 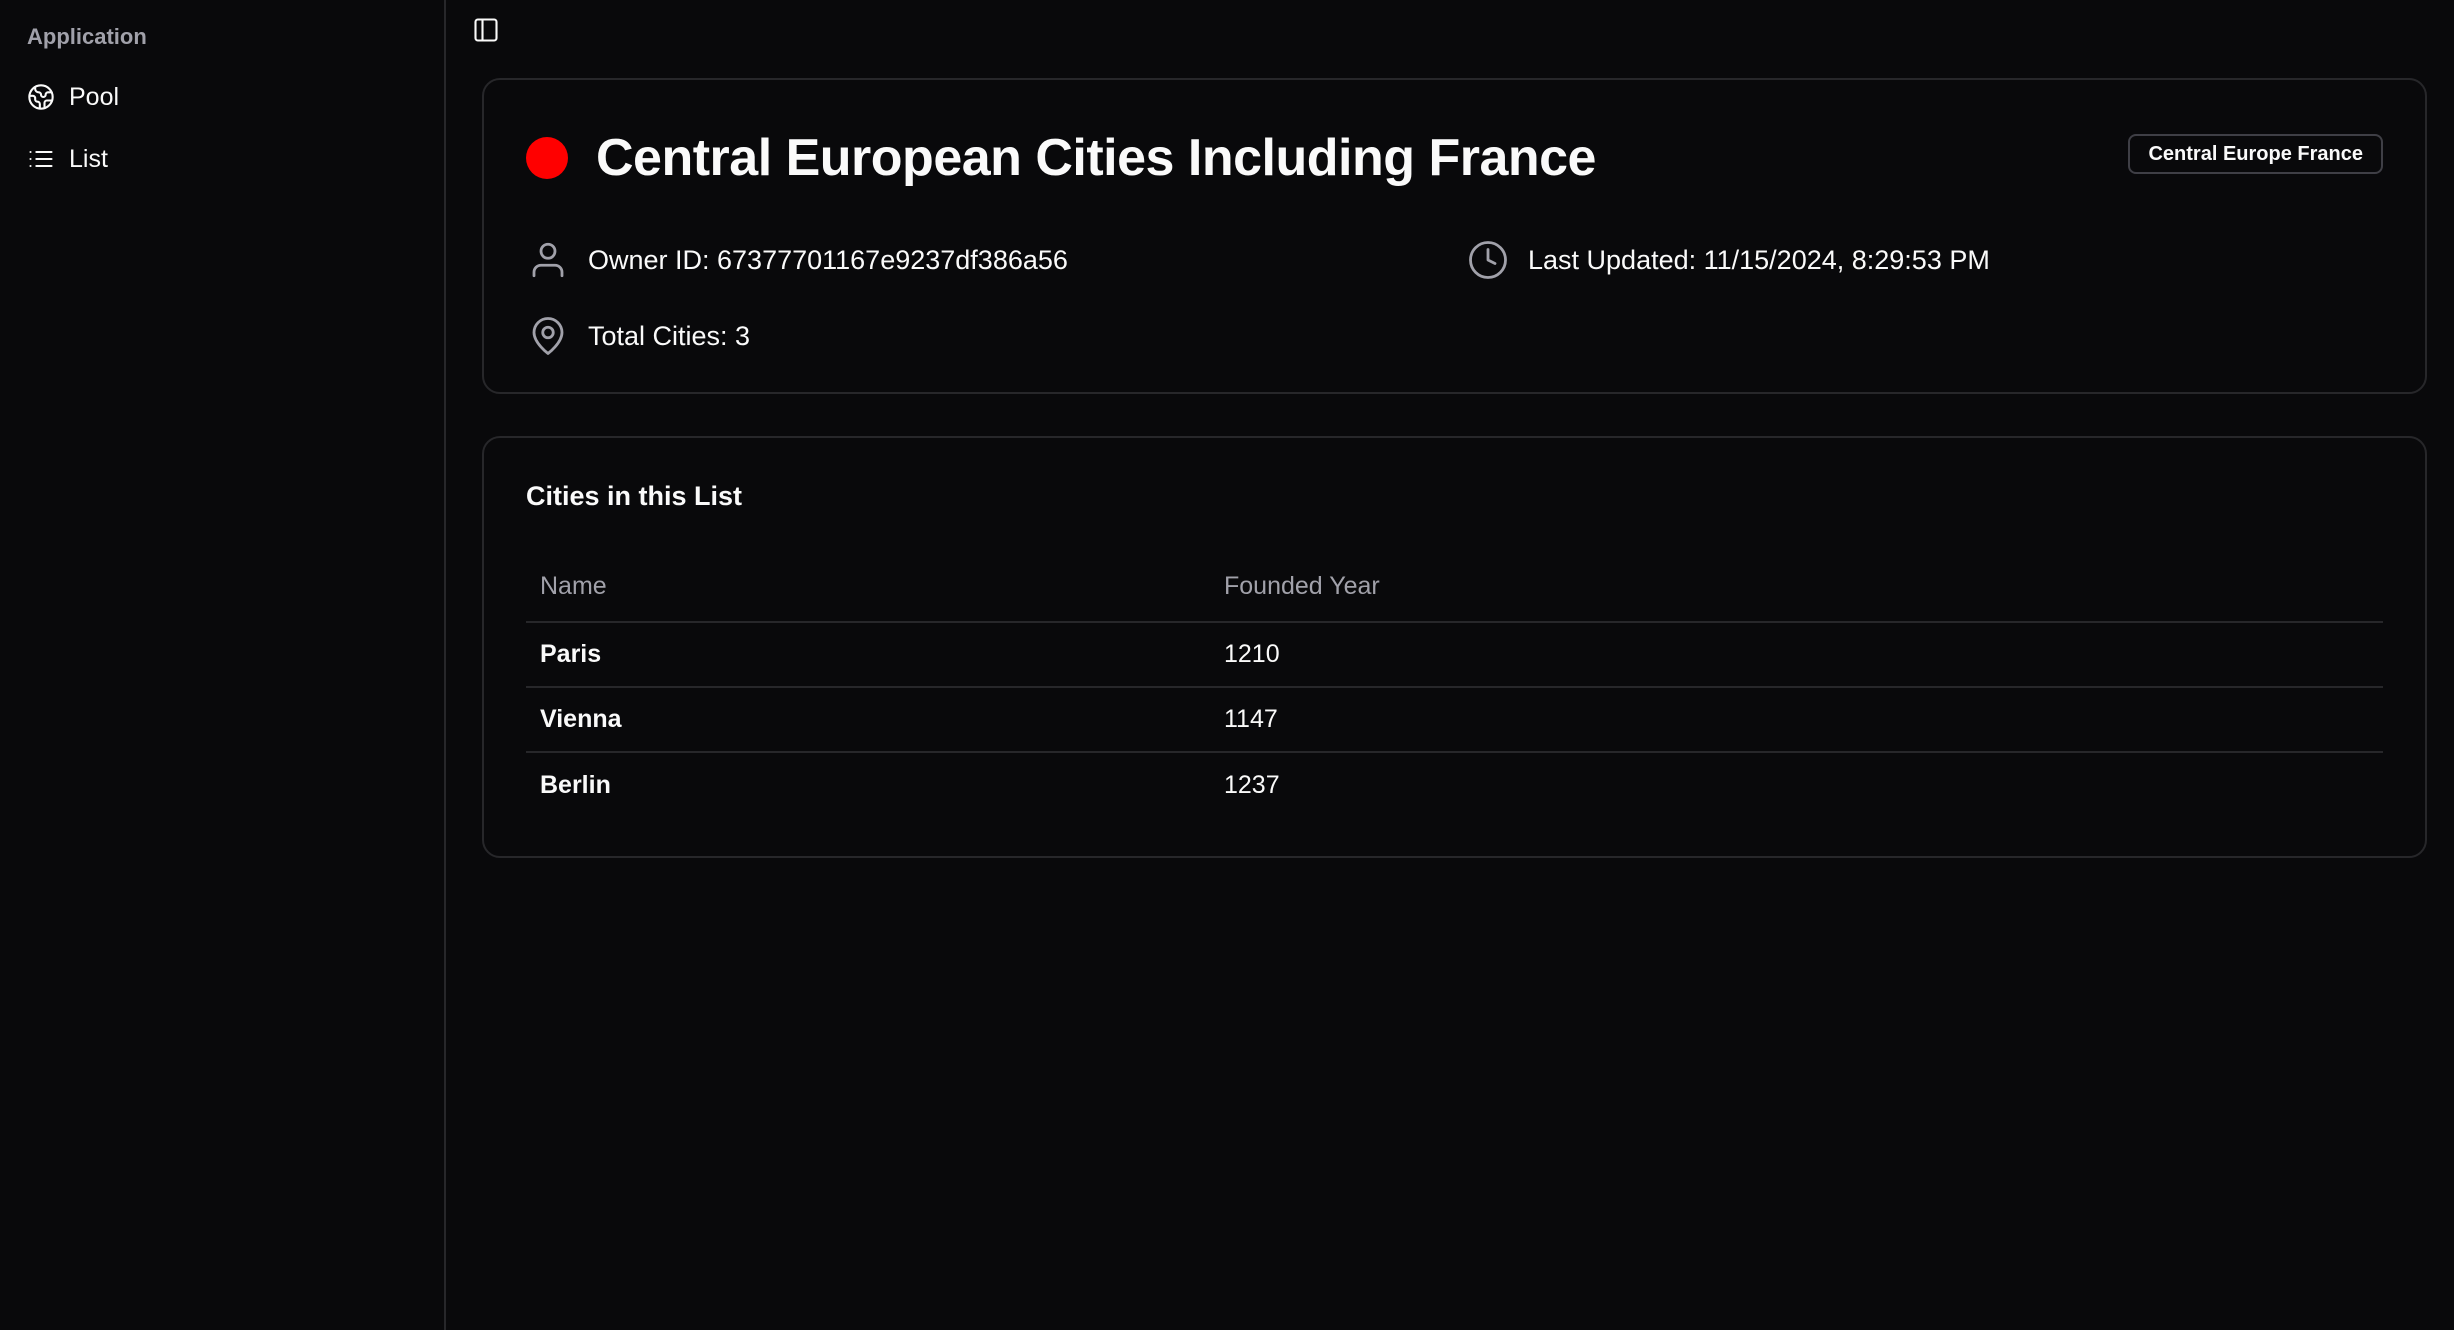 What do you see at coordinates (41, 159) in the screenshot?
I see `list-icon` at bounding box center [41, 159].